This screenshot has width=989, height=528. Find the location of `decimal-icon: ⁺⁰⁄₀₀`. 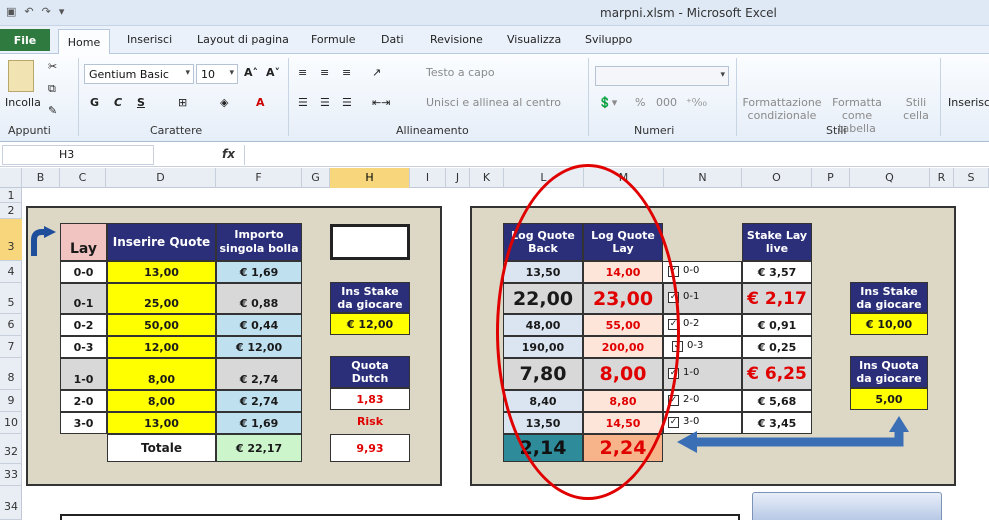

decimal-icon: ⁺⁰⁄₀₀ is located at coordinates (696, 102).